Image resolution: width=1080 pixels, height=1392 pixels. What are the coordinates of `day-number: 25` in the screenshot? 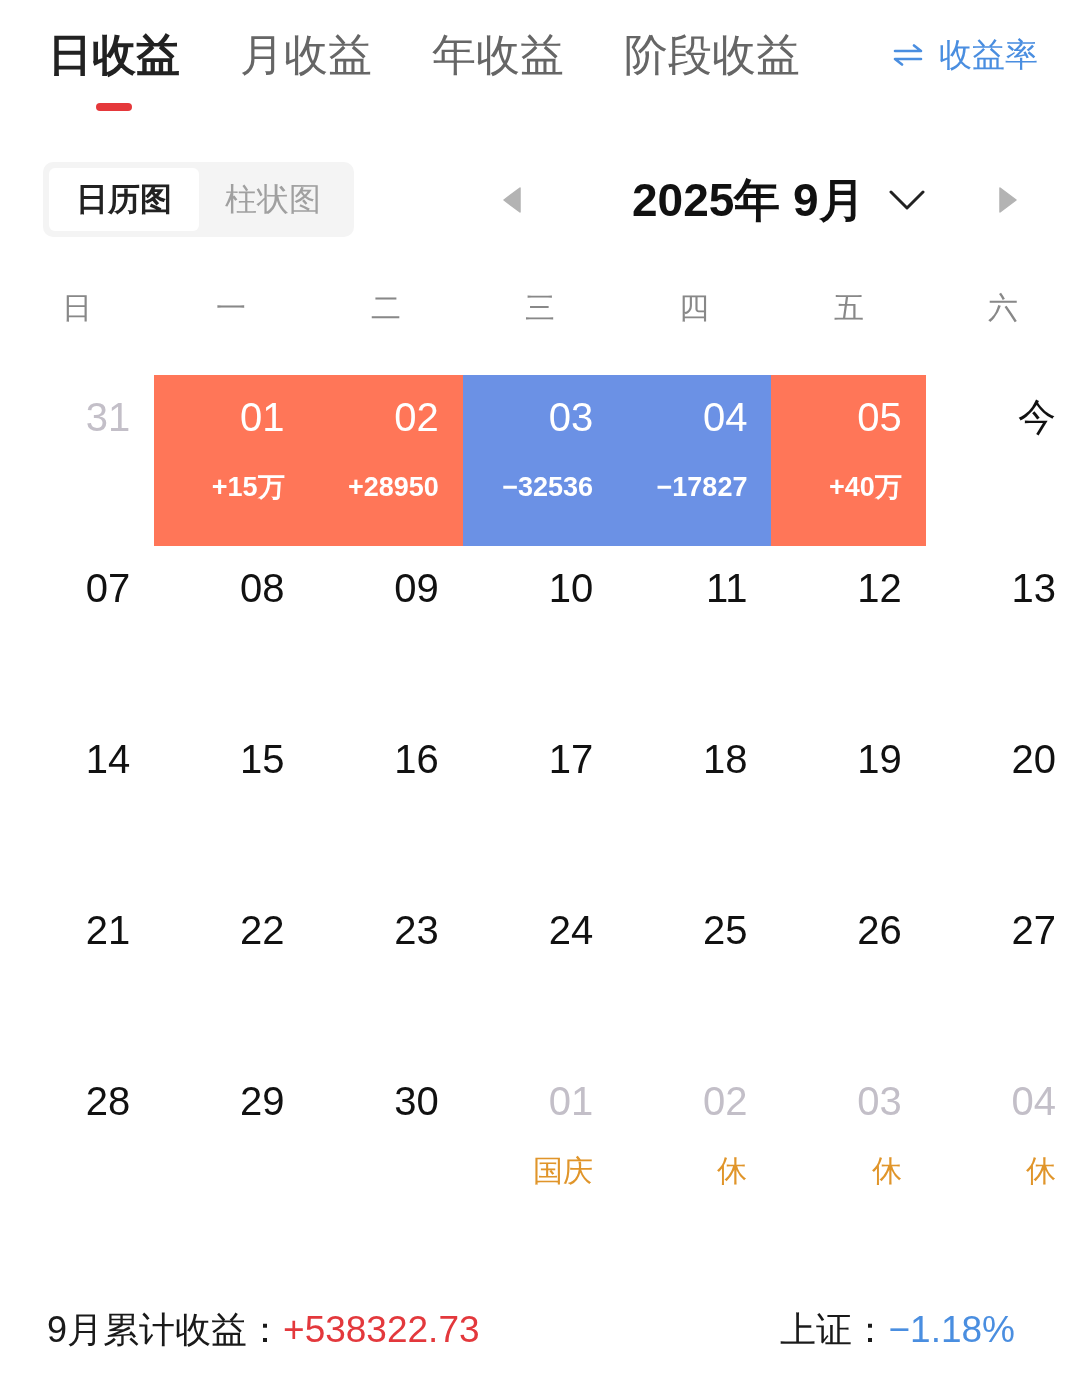 It's located at (725, 930).